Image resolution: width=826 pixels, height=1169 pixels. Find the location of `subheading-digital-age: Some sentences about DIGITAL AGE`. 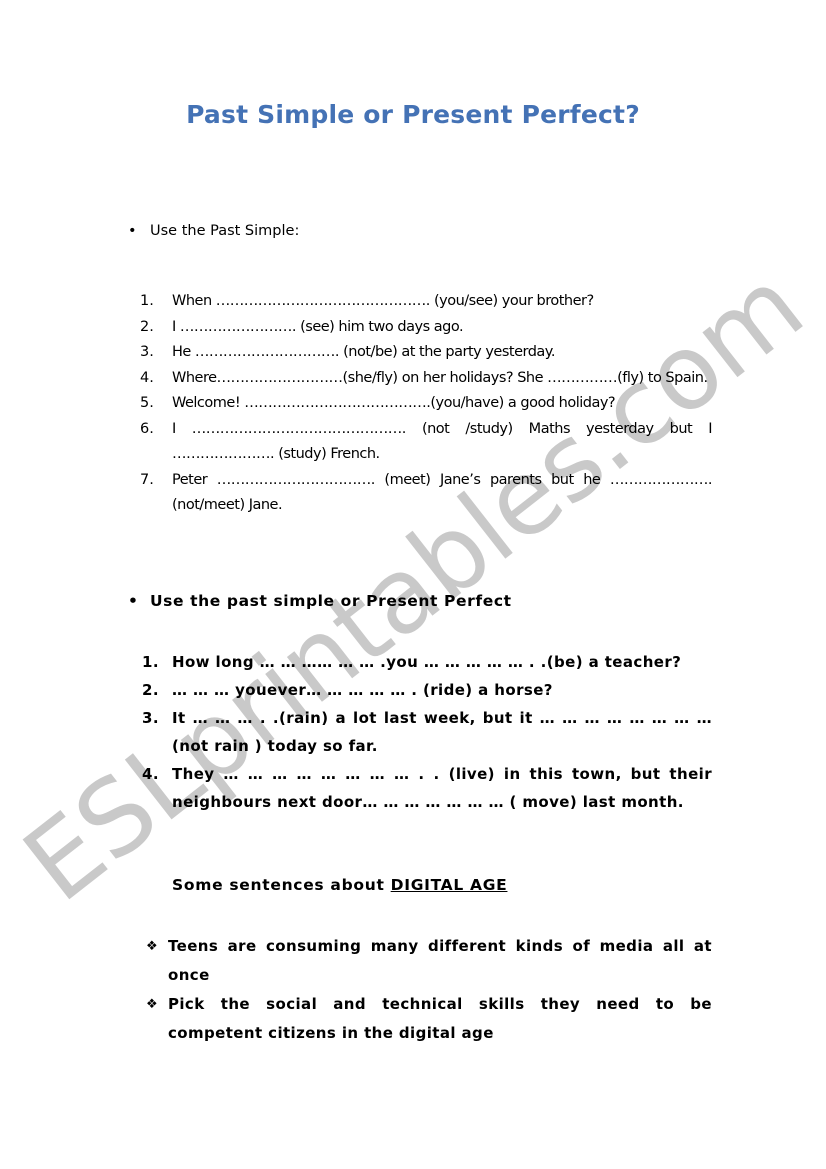

subheading-digital-age: Some sentences about DIGITAL AGE is located at coordinates (339, 885).